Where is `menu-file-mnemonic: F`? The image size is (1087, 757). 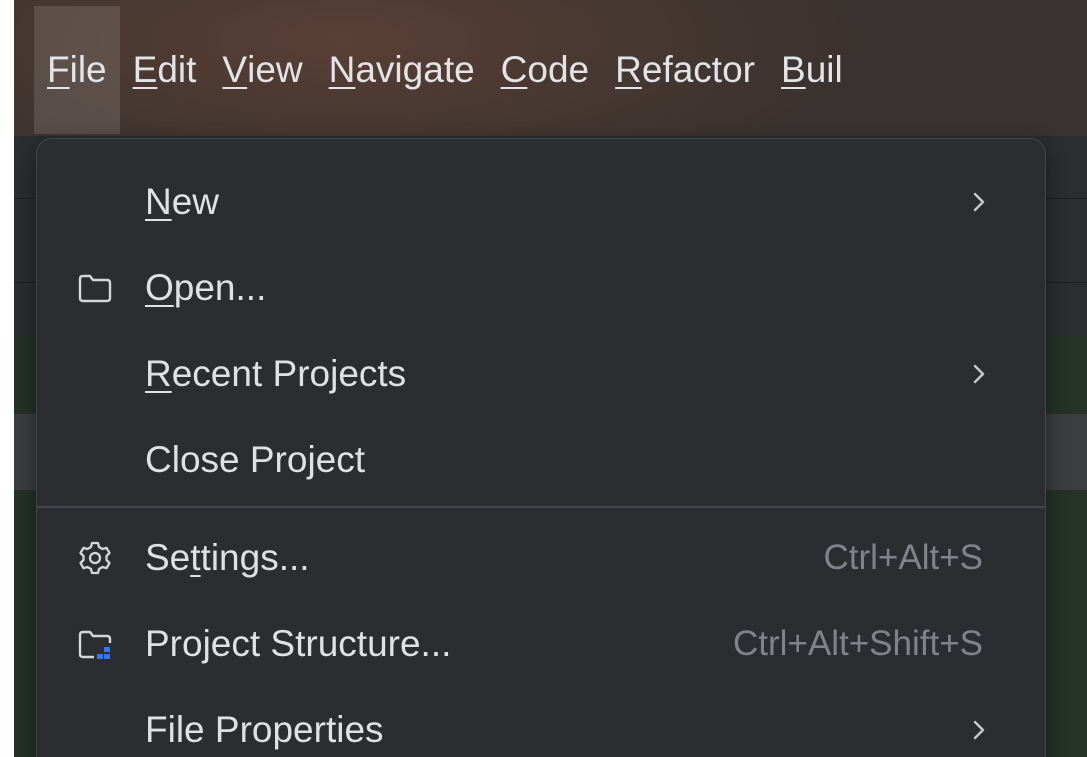 menu-file-mnemonic: F is located at coordinates (58, 69).